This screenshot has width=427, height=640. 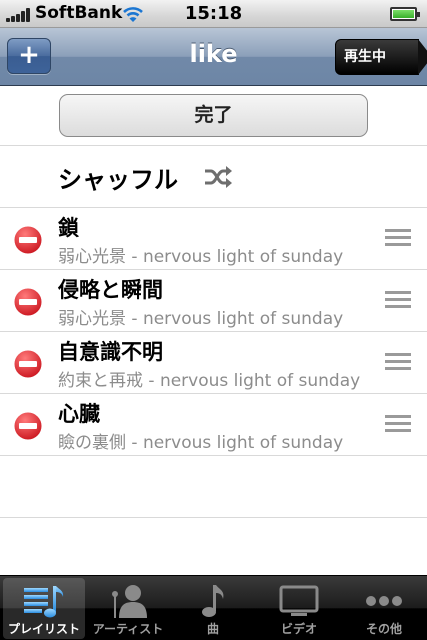 I want to click on tab-label: アーティスト, so click(x=128, y=629).